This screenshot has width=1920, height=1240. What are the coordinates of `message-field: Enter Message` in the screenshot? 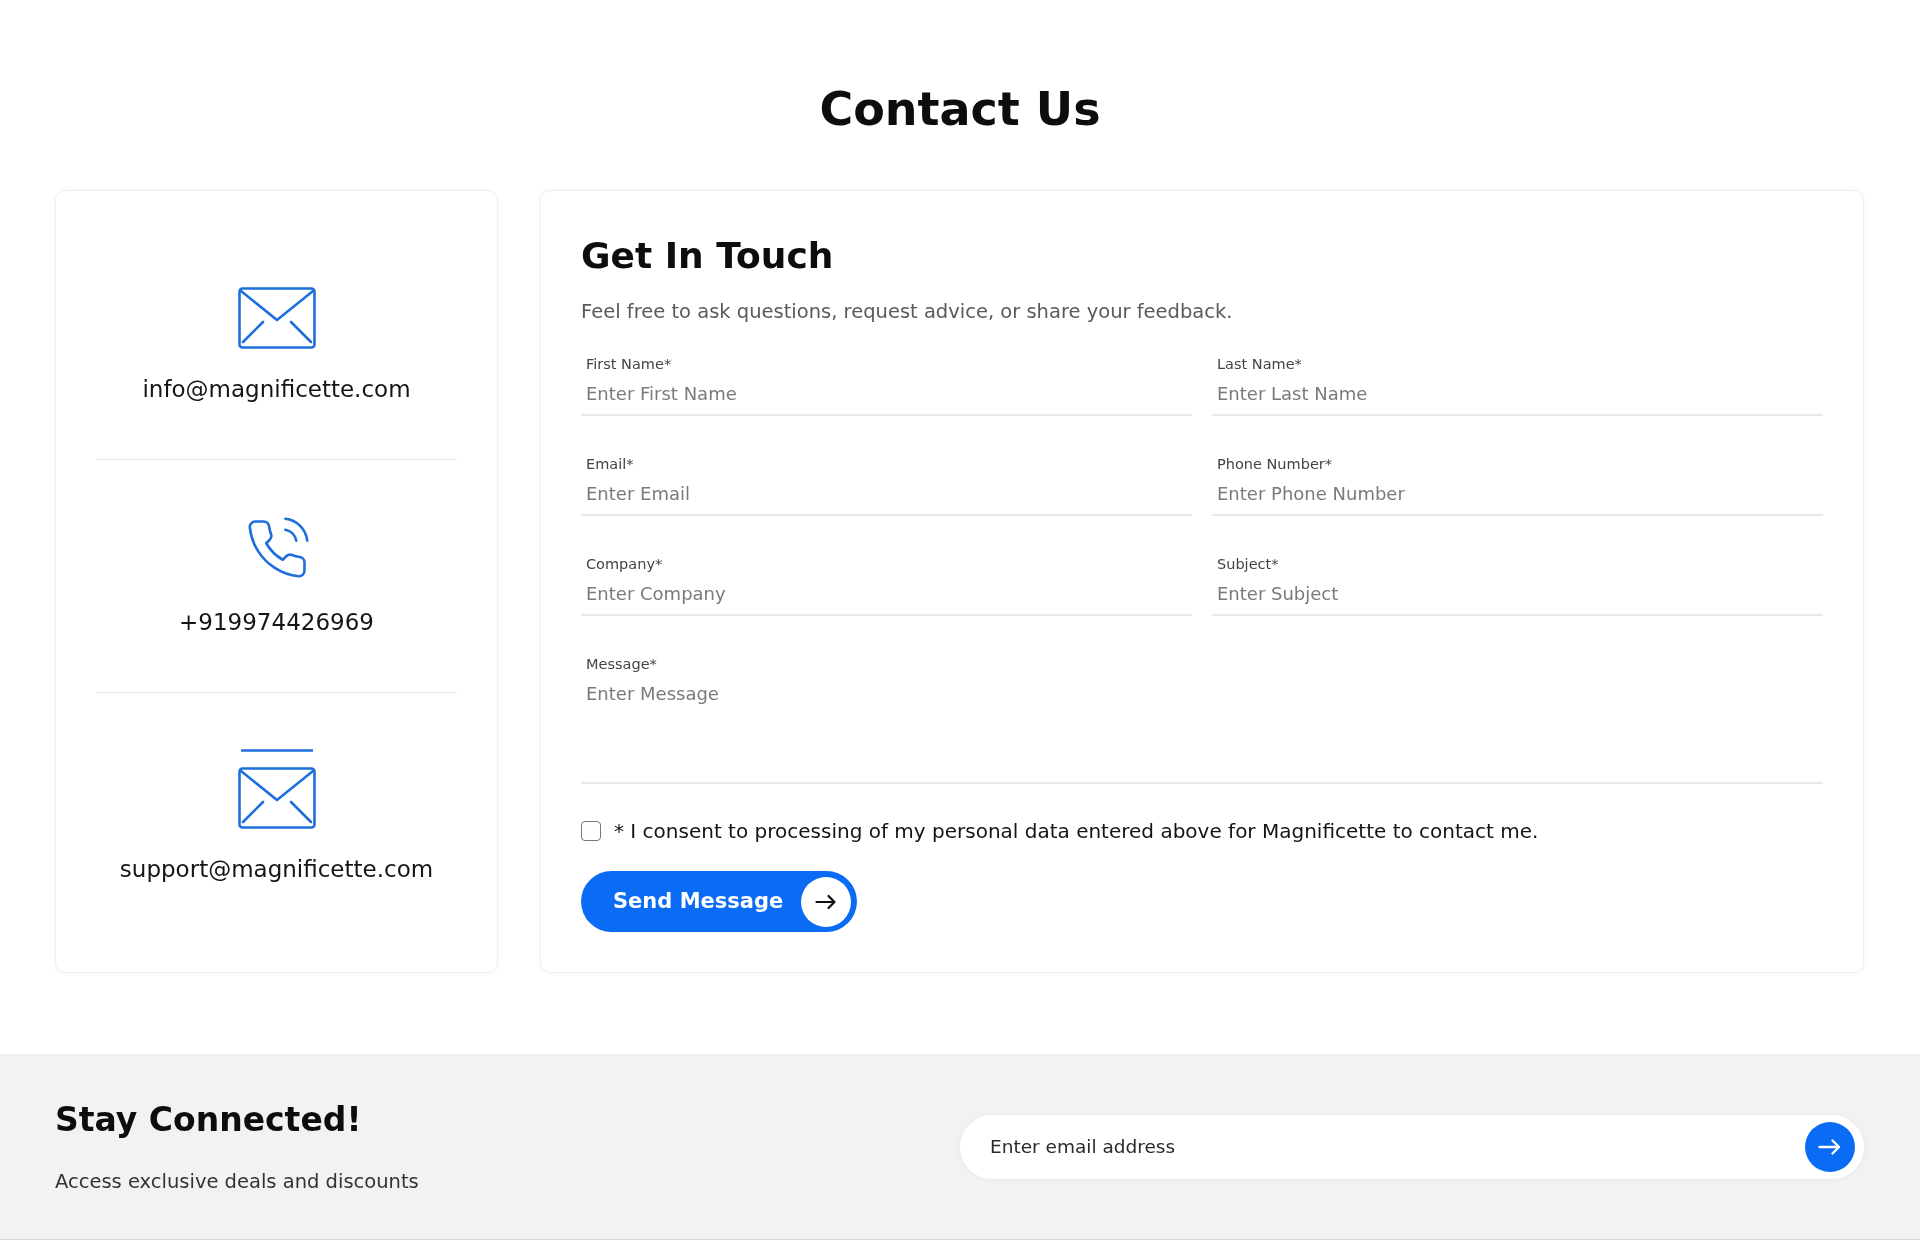 It's located at (1202, 728).